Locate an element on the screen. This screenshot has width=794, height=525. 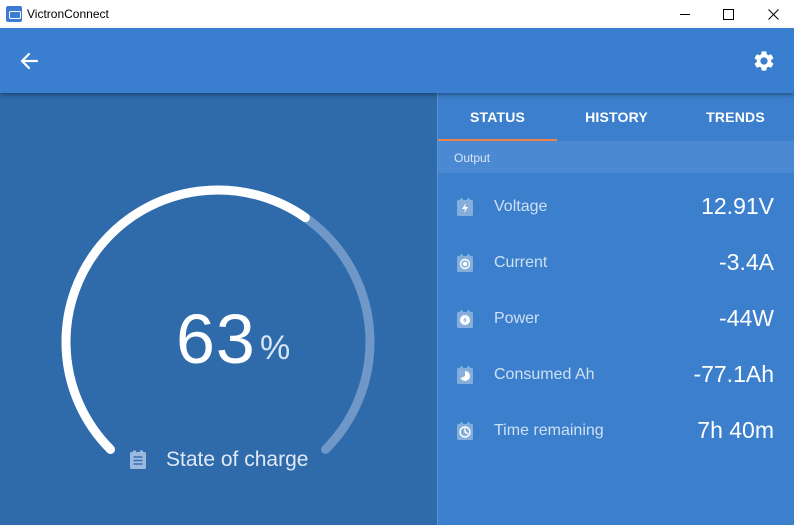
minimize-button is located at coordinates (685, 14).